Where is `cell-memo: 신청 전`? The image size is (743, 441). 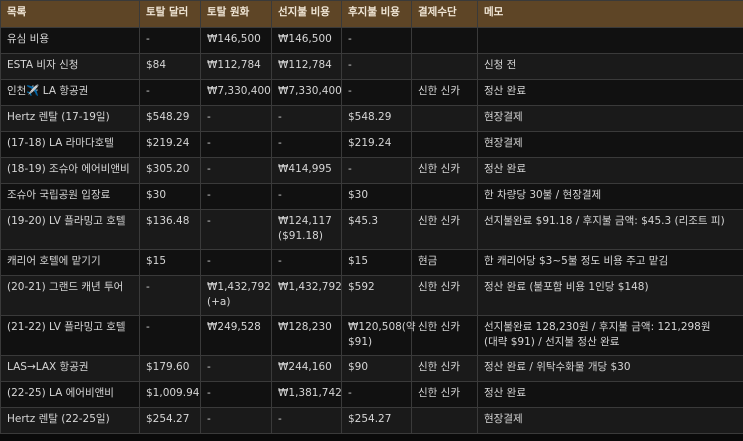
cell-memo: 신청 전 is located at coordinates (610, 66).